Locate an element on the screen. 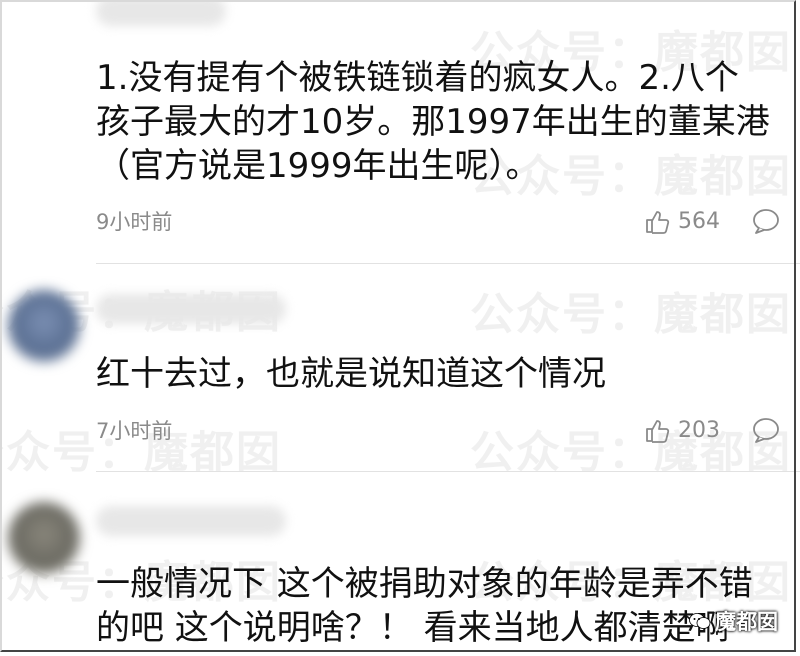  like-button: 203 is located at coordinates (682, 431).